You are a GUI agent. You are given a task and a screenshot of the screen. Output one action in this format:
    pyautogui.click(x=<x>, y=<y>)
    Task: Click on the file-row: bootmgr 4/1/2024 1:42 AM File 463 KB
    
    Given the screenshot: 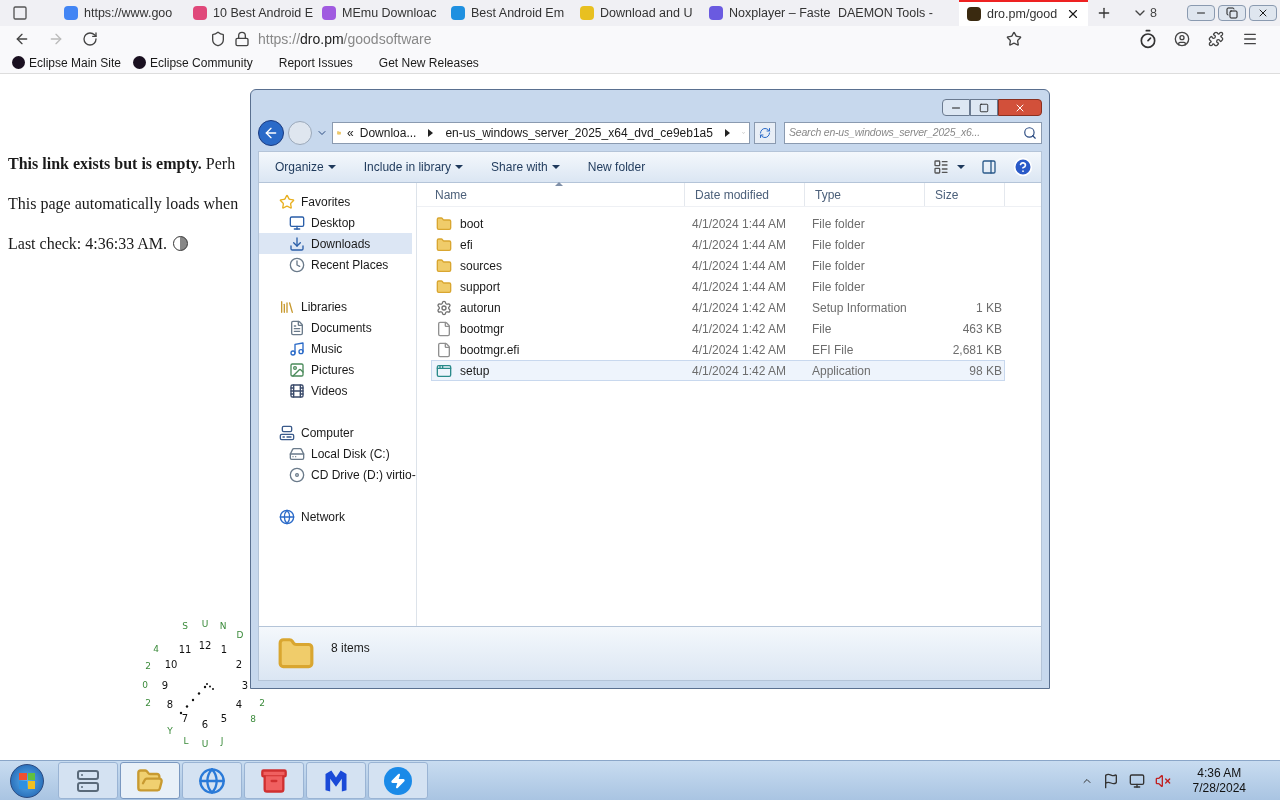 What is the action you would take?
    pyautogui.click(x=718, y=328)
    